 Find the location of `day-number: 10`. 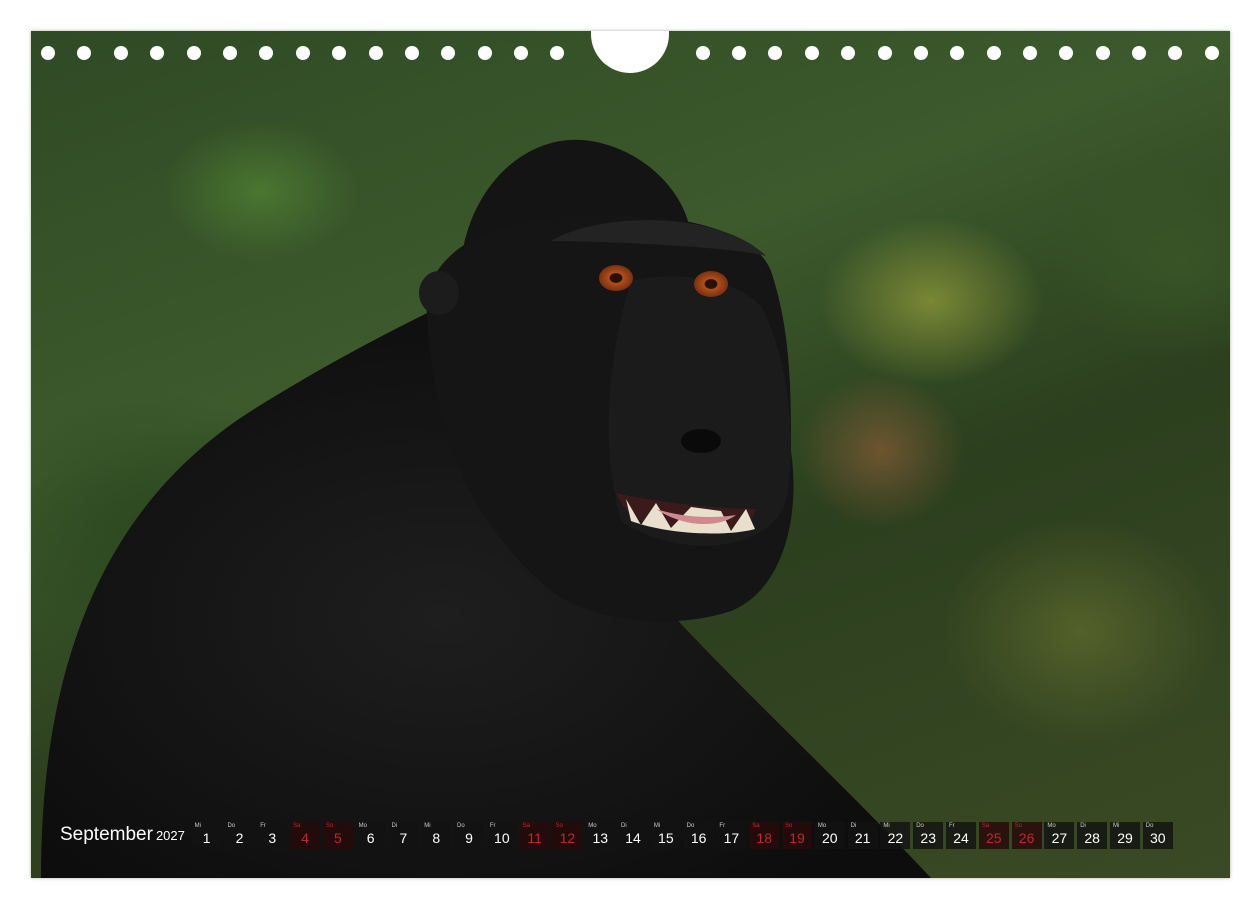

day-number: 10 is located at coordinates (502, 837).